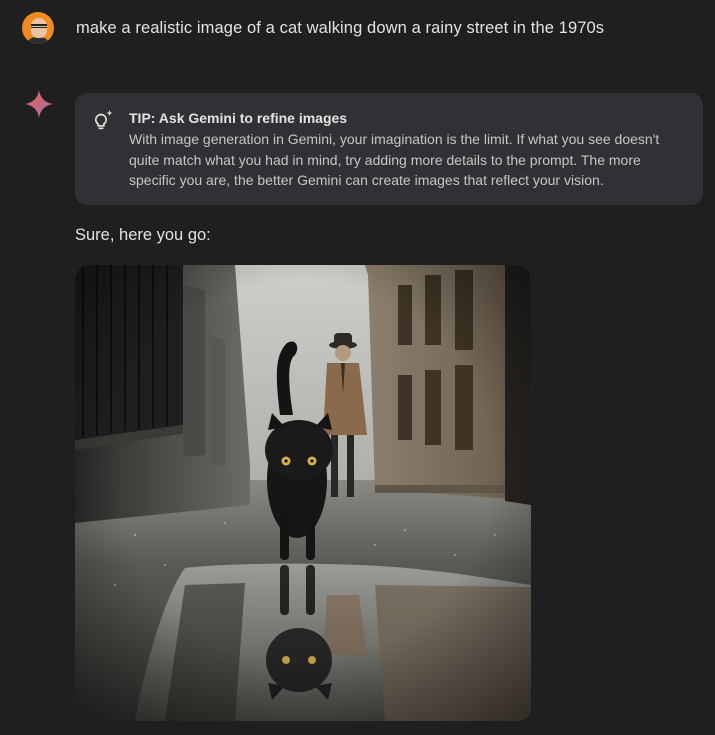 The width and height of the screenshot is (715, 735). What do you see at coordinates (39, 104) in the screenshot?
I see `gemini-sparkle-icon` at bounding box center [39, 104].